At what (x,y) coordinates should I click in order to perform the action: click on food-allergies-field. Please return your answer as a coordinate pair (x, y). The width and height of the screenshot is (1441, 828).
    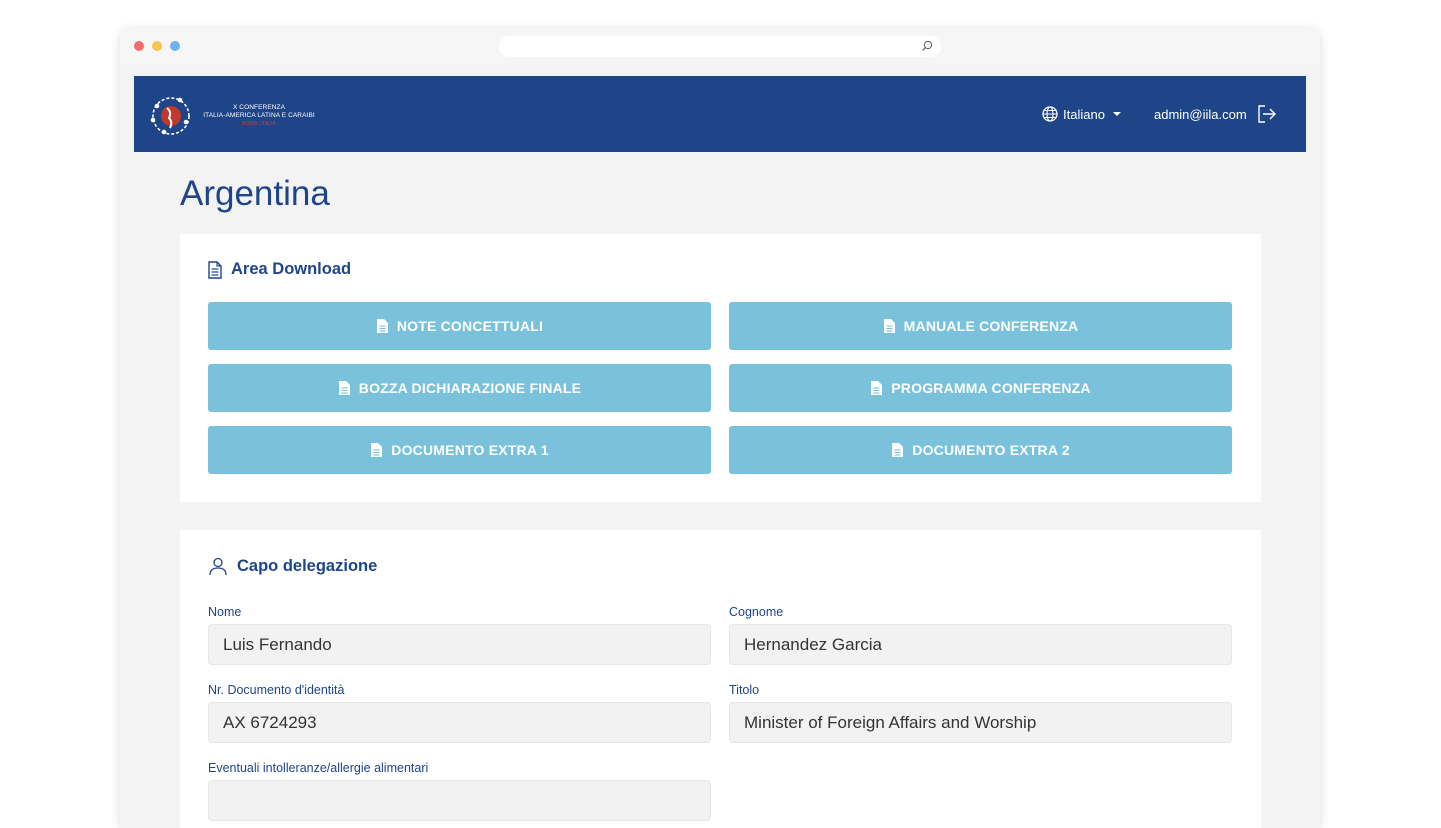
    Looking at the image, I should click on (459, 800).